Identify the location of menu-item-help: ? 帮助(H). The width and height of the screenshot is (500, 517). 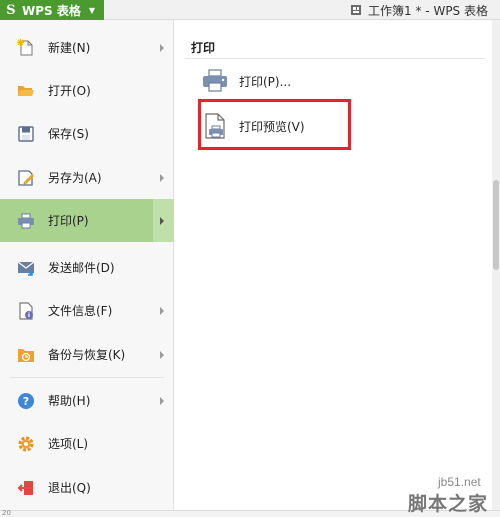
(87, 400).